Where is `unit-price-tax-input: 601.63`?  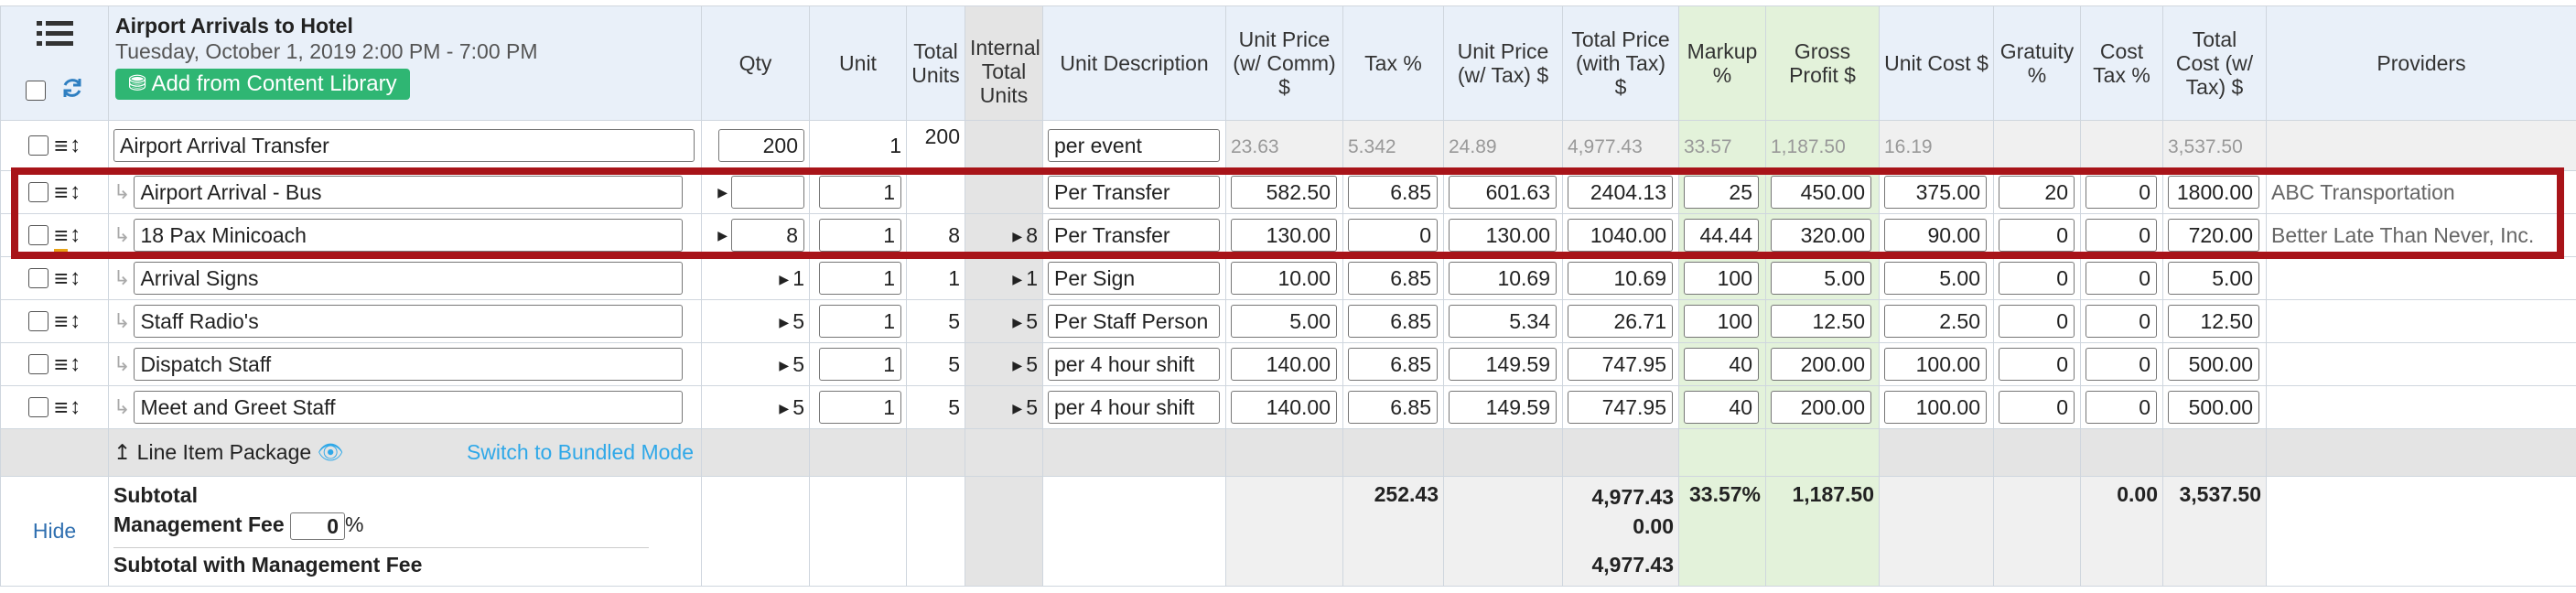
unit-price-tax-input: 601.63 is located at coordinates (1503, 192).